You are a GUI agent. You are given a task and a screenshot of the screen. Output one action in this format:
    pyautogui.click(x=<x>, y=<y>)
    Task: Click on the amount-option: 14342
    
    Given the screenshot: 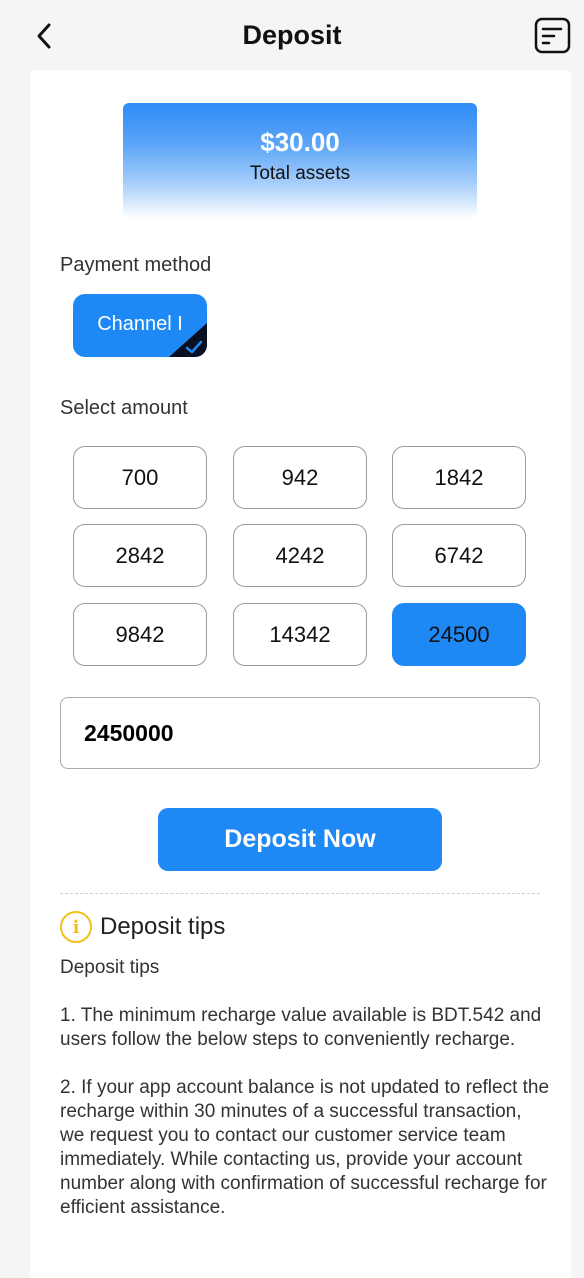 What is the action you would take?
    pyautogui.click(x=300, y=634)
    